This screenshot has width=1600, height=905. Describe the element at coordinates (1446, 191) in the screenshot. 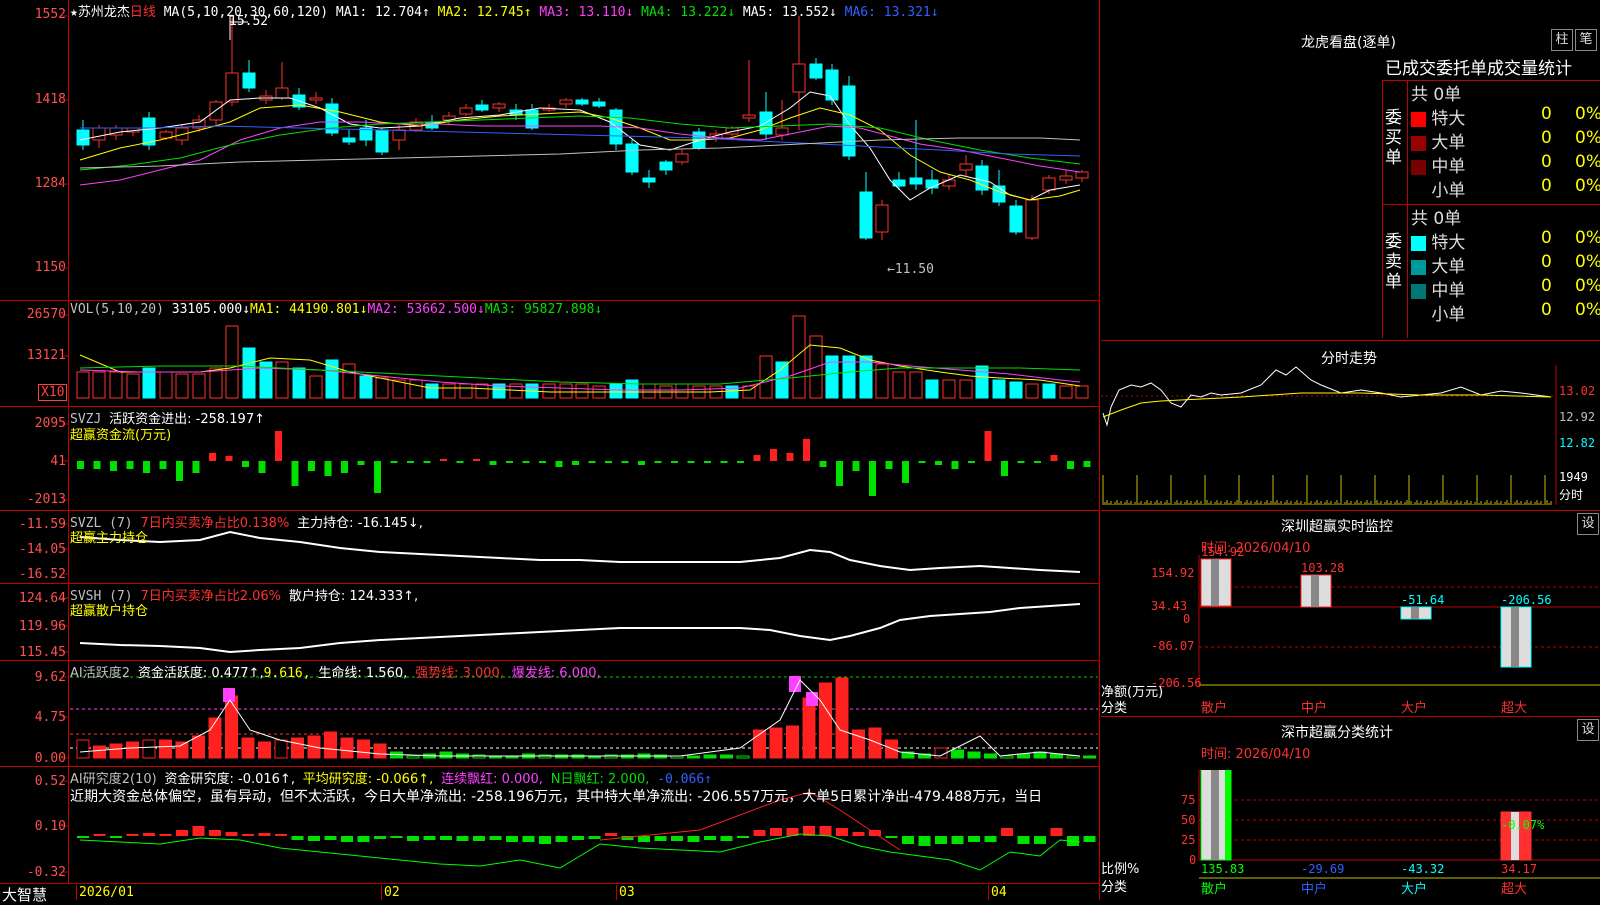

I see `order-size-label: 小单` at that location.